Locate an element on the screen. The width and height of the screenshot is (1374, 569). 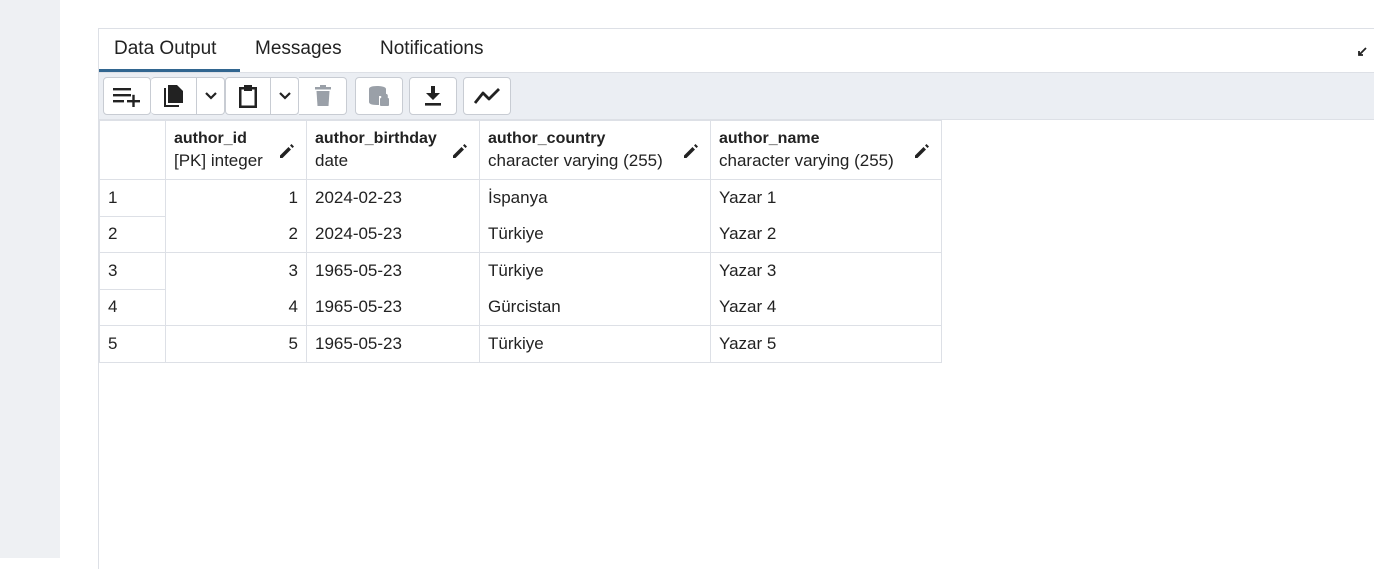
column-name: author_birthday is located at coordinates (376, 138).